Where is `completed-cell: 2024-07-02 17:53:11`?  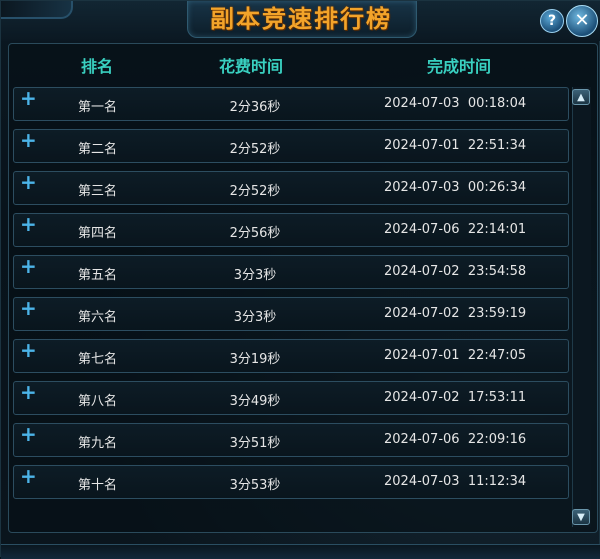 completed-cell: 2024-07-02 17:53:11 is located at coordinates (455, 397).